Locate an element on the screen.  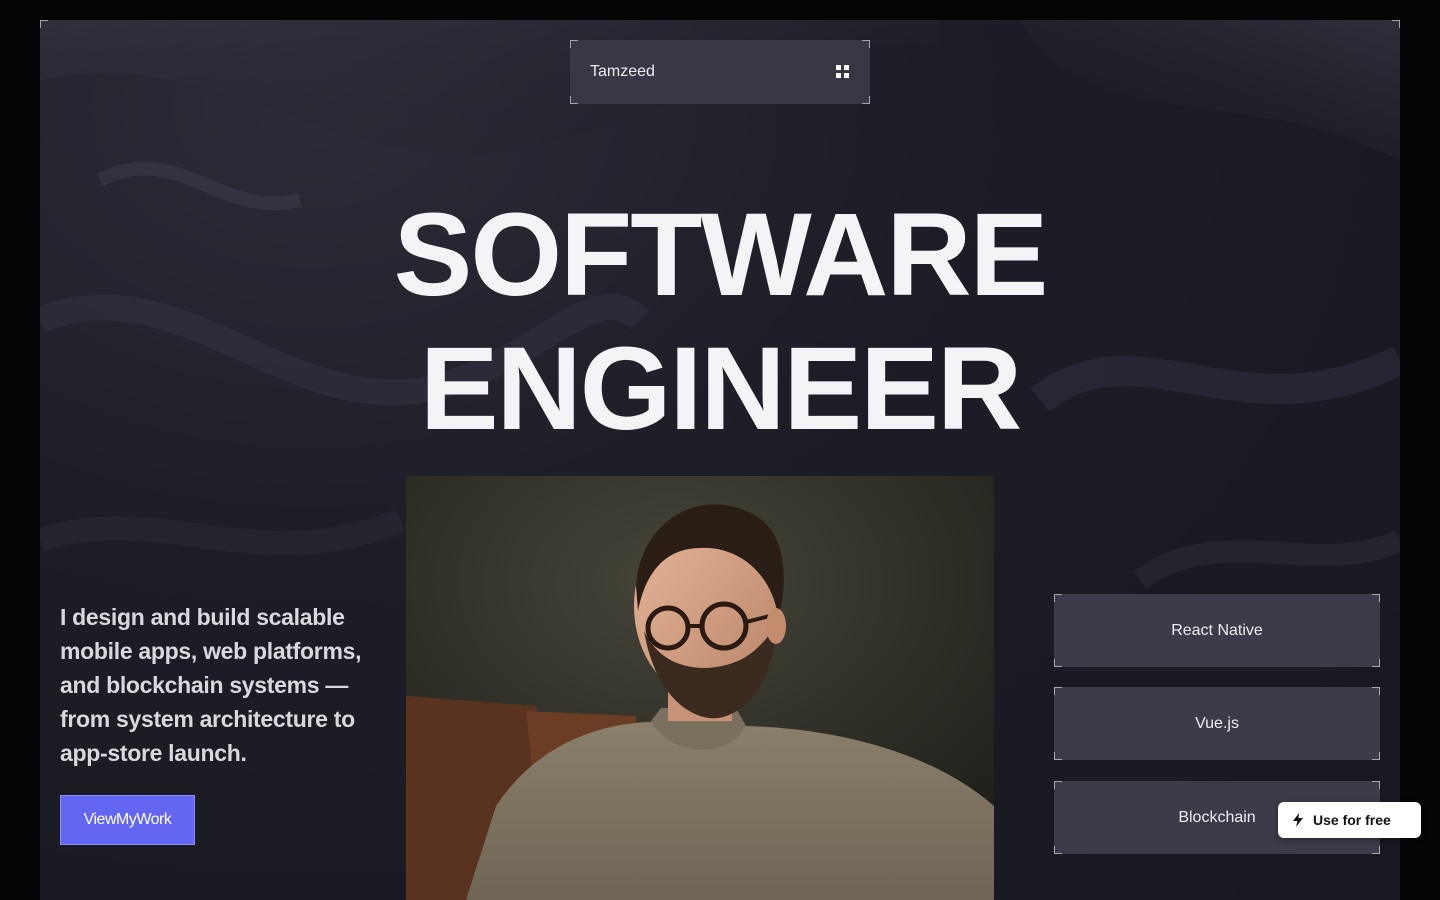
skill-label: Vue.js is located at coordinates (1217, 723).